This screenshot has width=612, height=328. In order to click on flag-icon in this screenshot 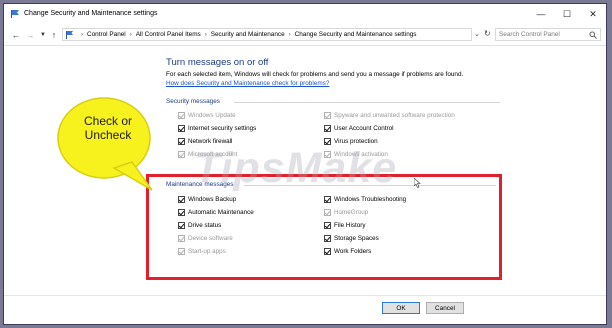, I will do `click(15, 14)`.